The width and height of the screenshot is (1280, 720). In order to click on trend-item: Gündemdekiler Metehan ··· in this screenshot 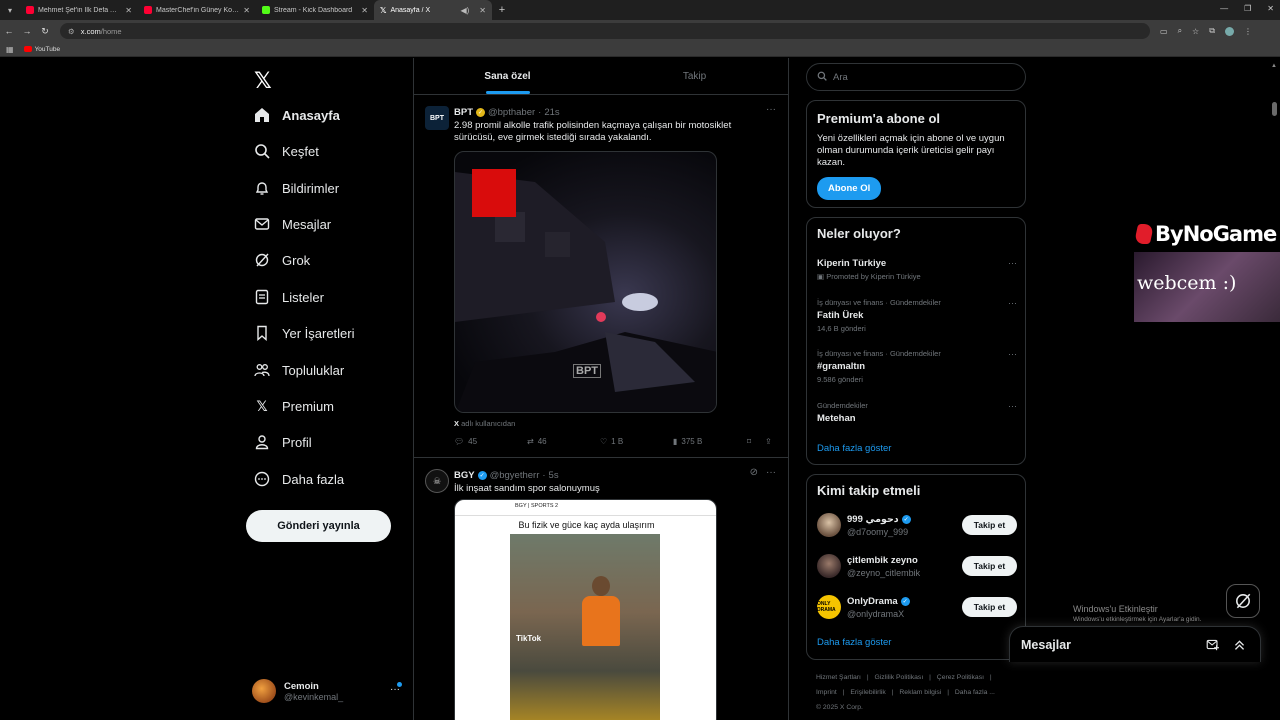, I will do `click(917, 412)`.